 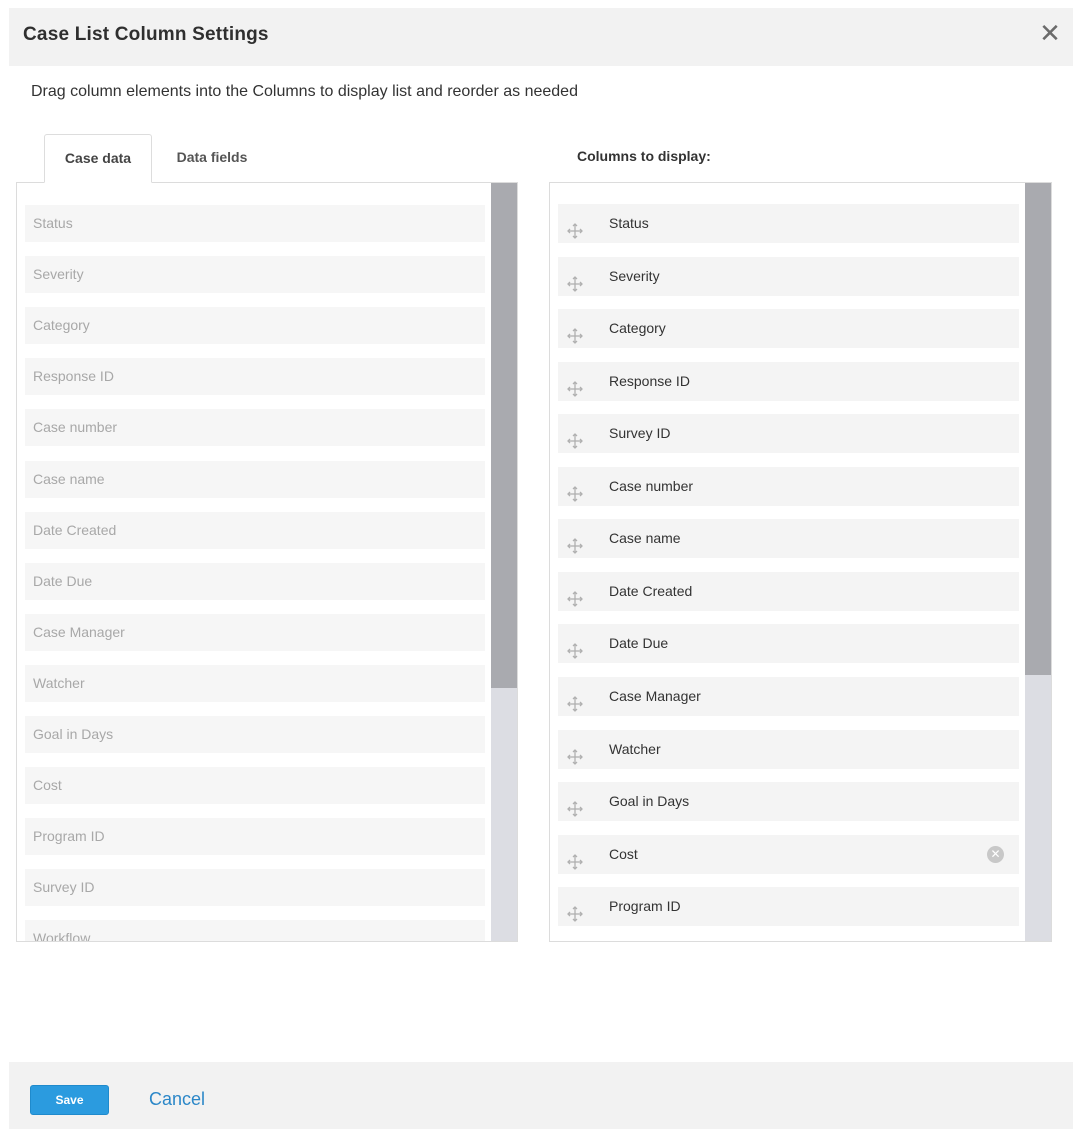 What do you see at coordinates (651, 590) in the screenshot?
I see `selected-column-label: Date Created` at bounding box center [651, 590].